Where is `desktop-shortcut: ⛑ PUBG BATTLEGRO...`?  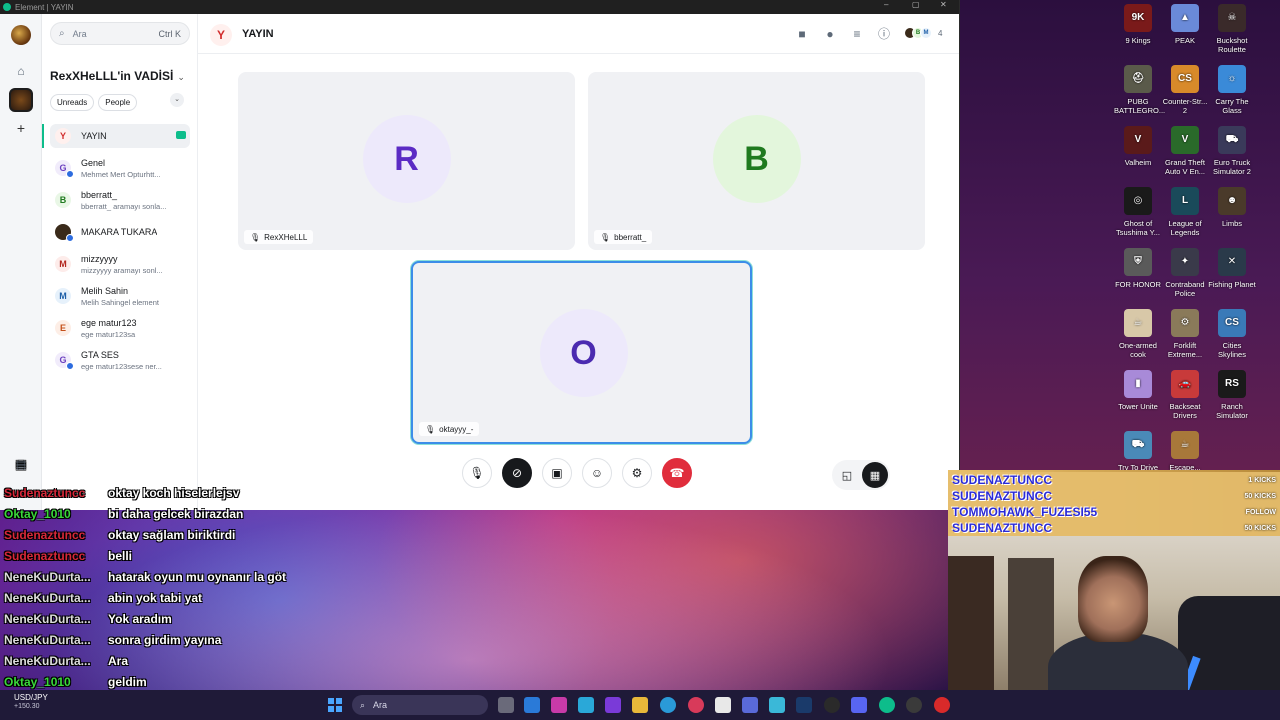 desktop-shortcut: ⛑ PUBG BATTLEGRO... is located at coordinates (1140, 90).